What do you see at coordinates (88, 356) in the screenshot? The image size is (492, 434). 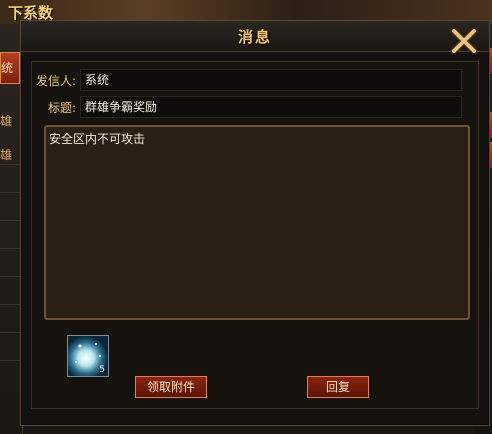 I see `attachment-slot: 5` at bounding box center [88, 356].